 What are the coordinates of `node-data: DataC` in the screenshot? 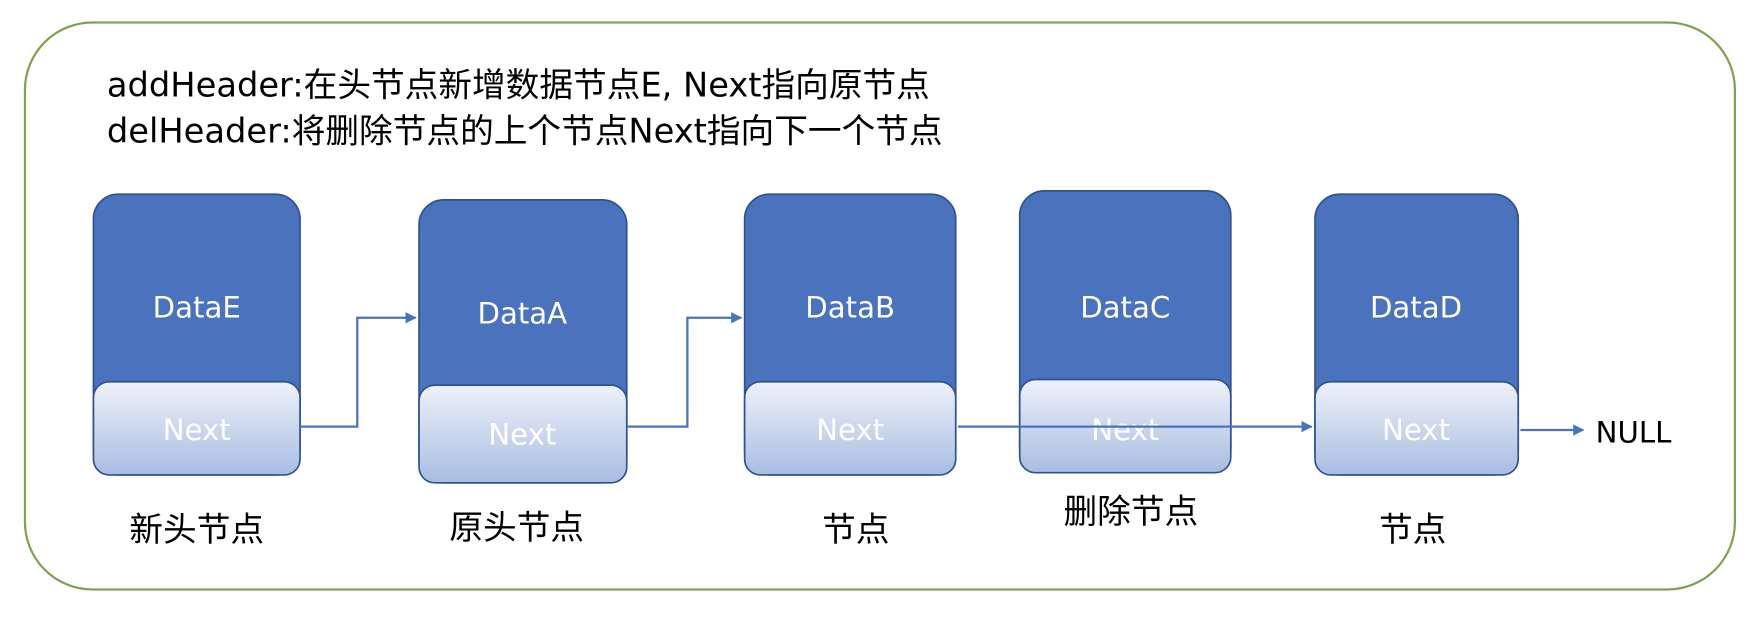 It's located at (1125, 308).